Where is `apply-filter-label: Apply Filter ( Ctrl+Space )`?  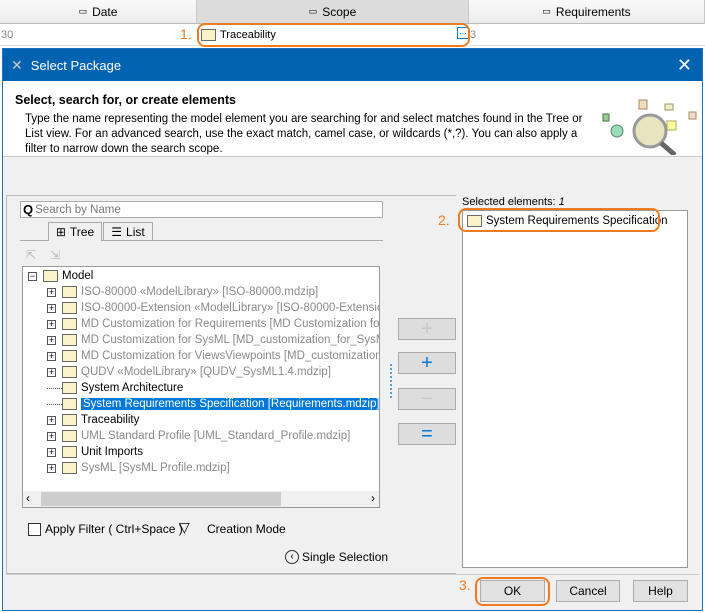
apply-filter-label: Apply Filter ( Ctrl+Space ) is located at coordinates (114, 529).